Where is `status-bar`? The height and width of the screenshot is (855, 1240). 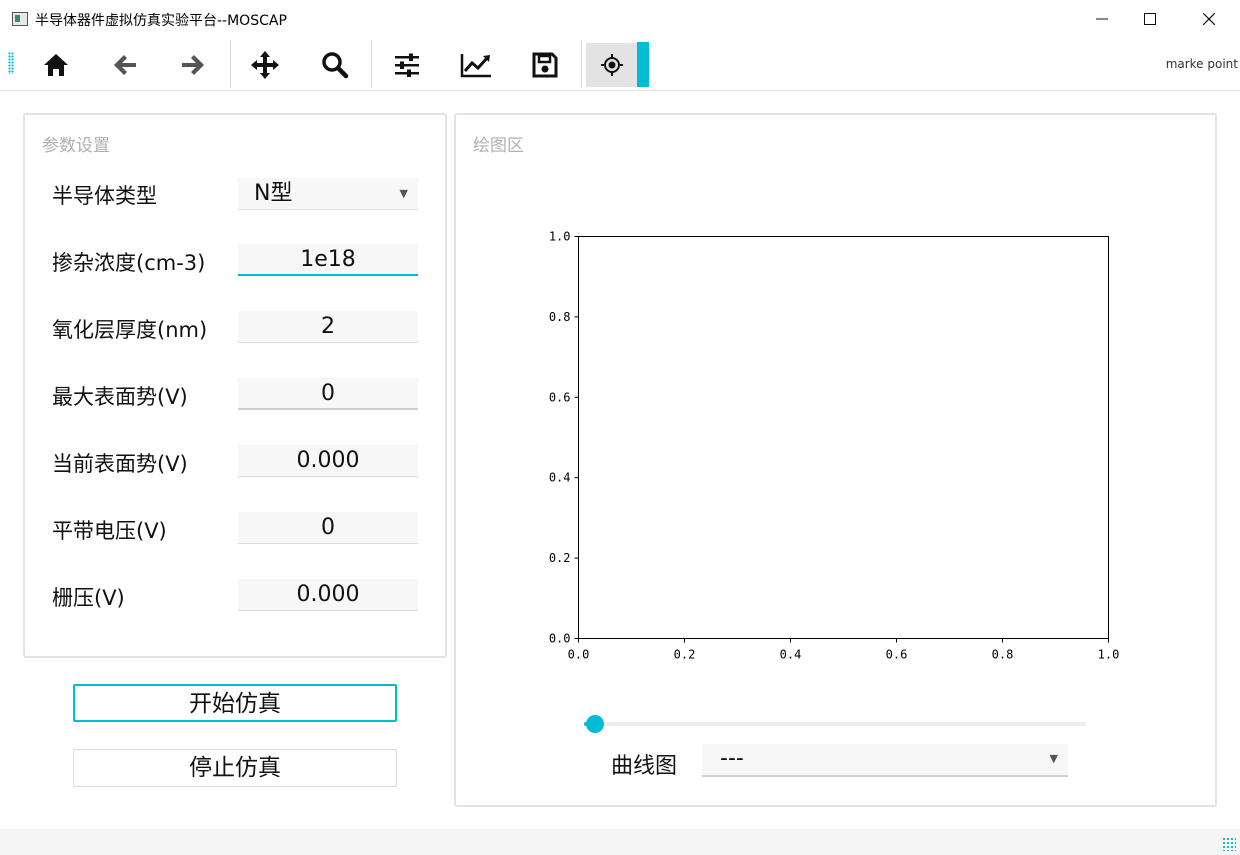 status-bar is located at coordinates (620, 842).